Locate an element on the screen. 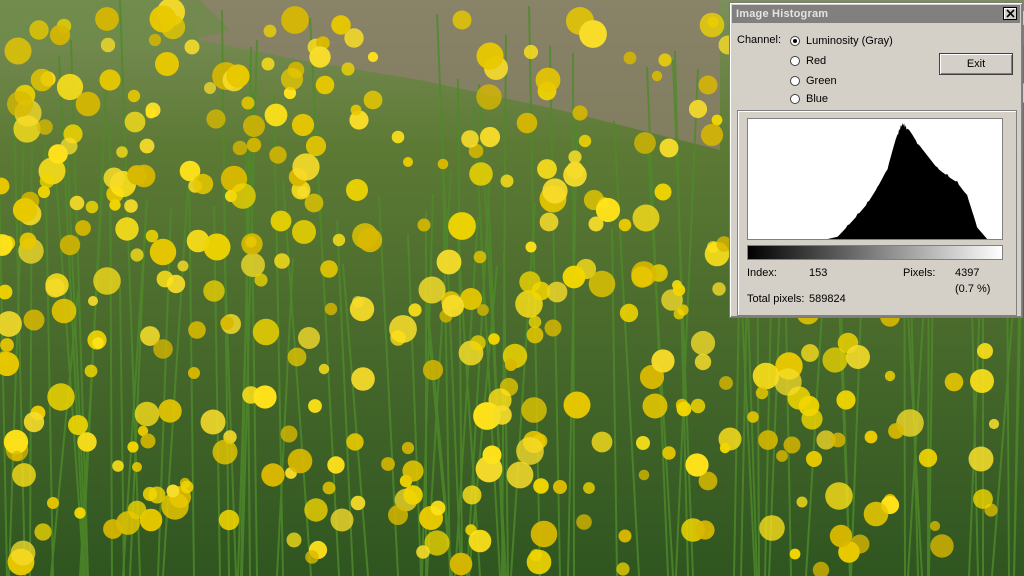  radio-label-green: Green is located at coordinates (821, 81).